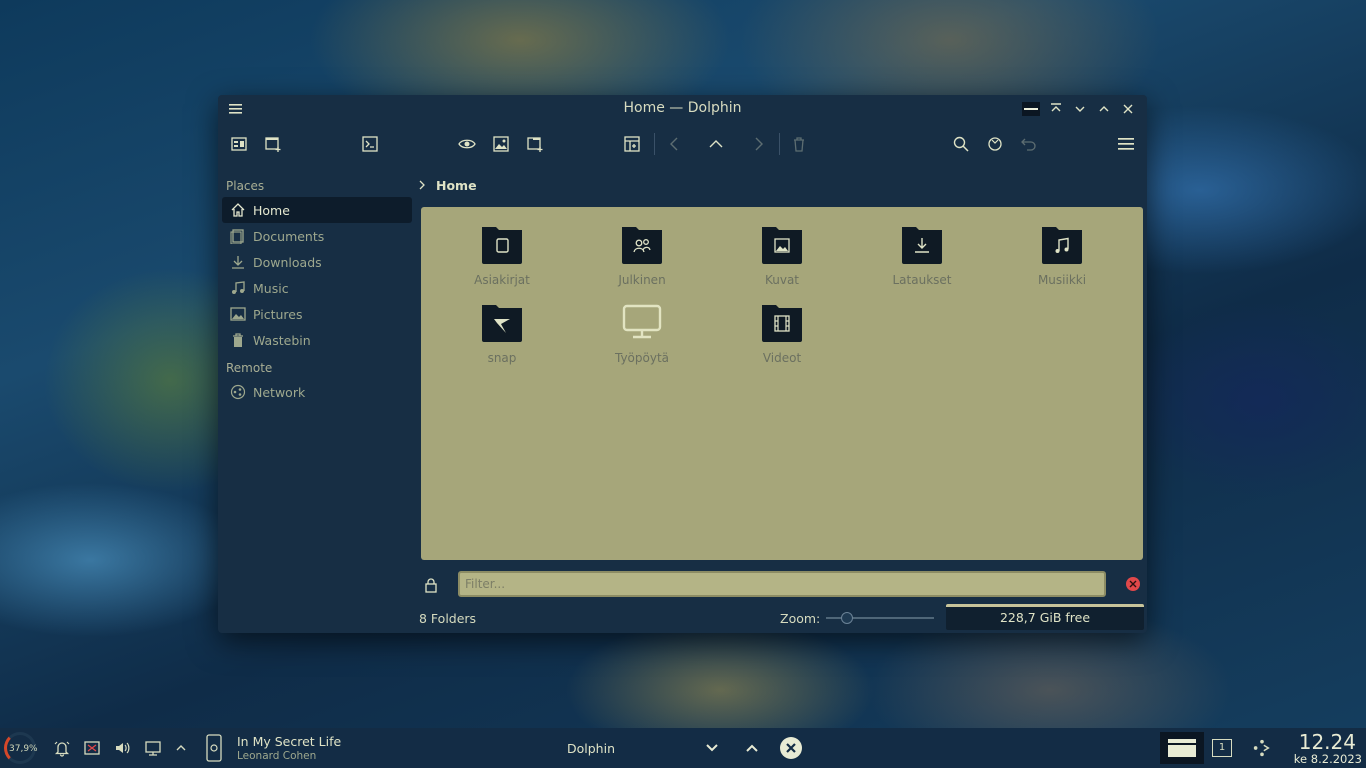 The height and width of the screenshot is (768, 1366). Describe the element at coordinates (317, 210) in the screenshot. I see `sidebar-item-home: Home` at that location.